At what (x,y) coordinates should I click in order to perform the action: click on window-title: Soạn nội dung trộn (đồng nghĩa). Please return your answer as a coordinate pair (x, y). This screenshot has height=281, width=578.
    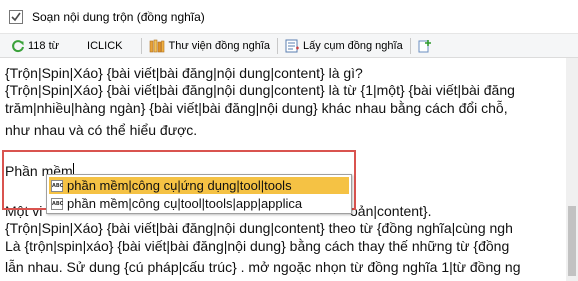
    Looking at the image, I should click on (118, 16).